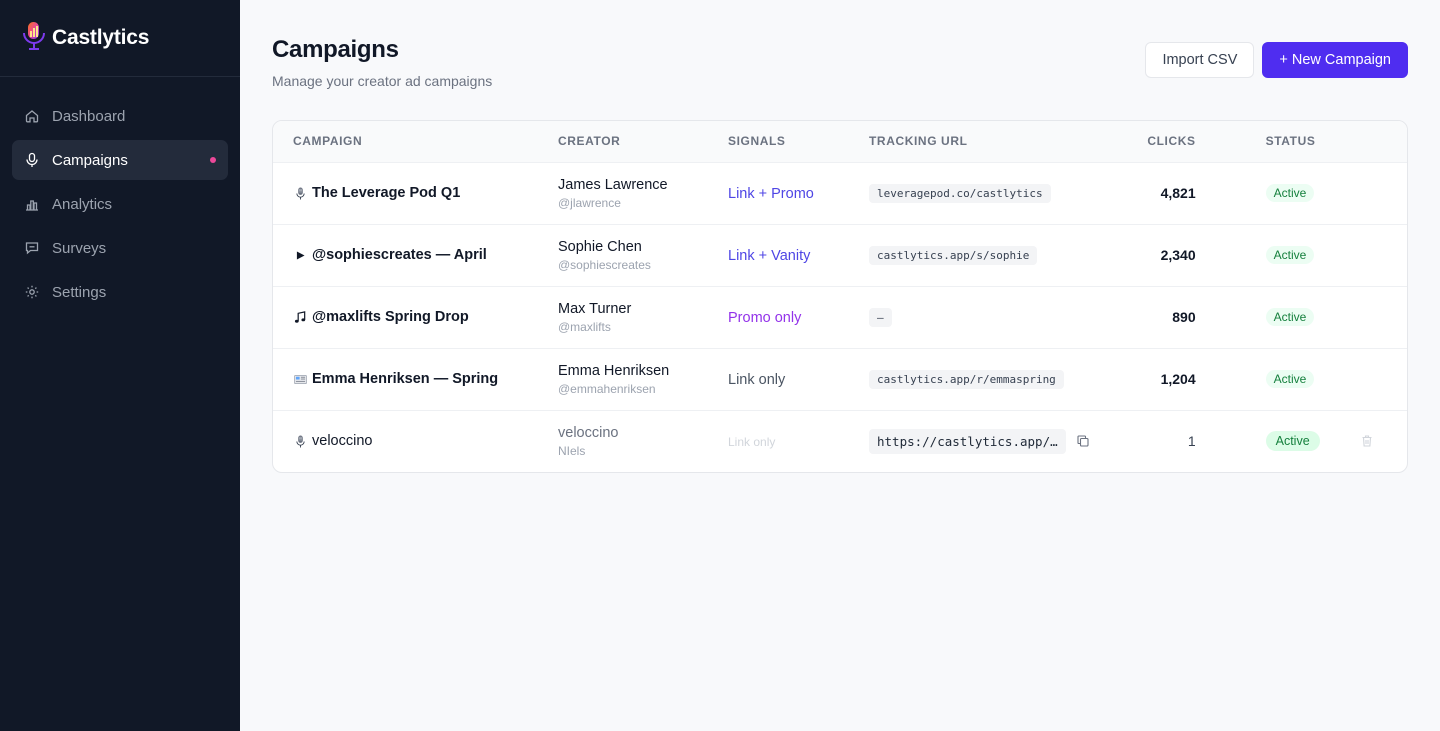  Describe the element at coordinates (32, 292) in the screenshot. I see `gear-icon` at that location.